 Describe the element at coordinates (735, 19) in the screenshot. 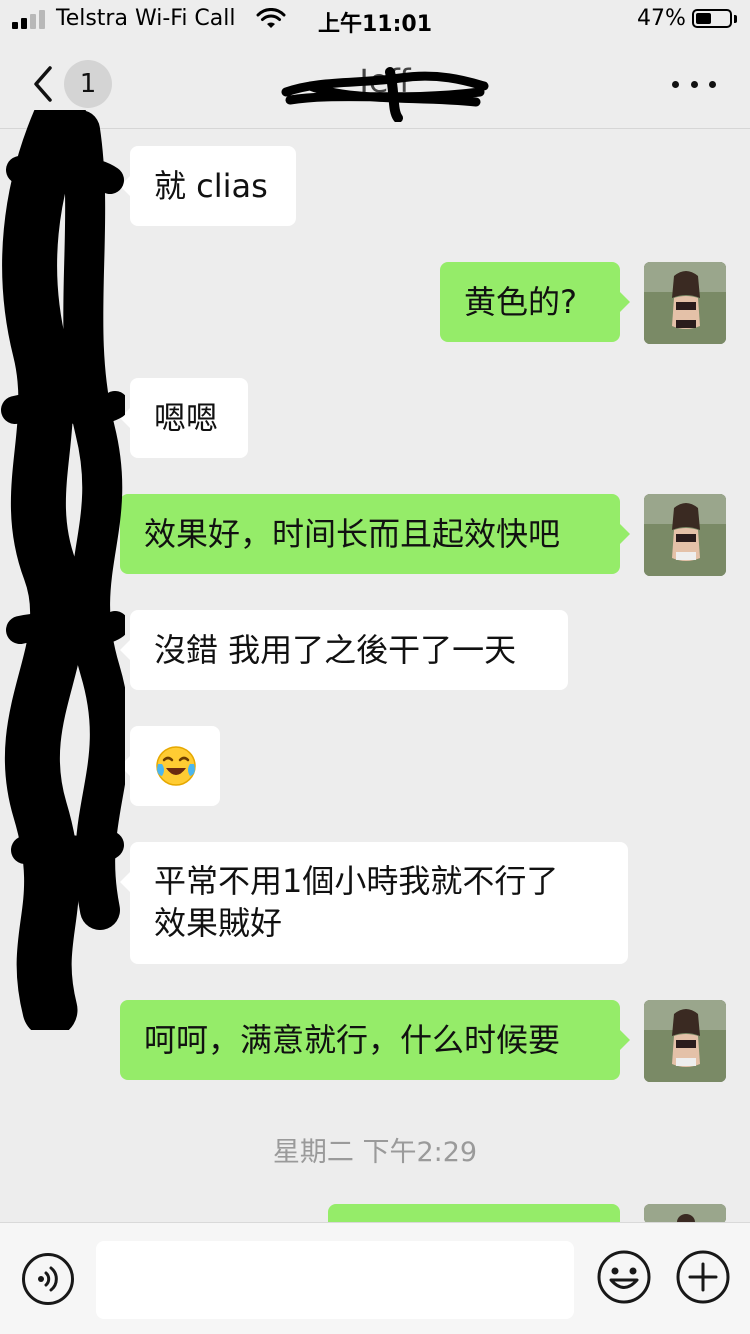

I see `battery-terminal` at that location.